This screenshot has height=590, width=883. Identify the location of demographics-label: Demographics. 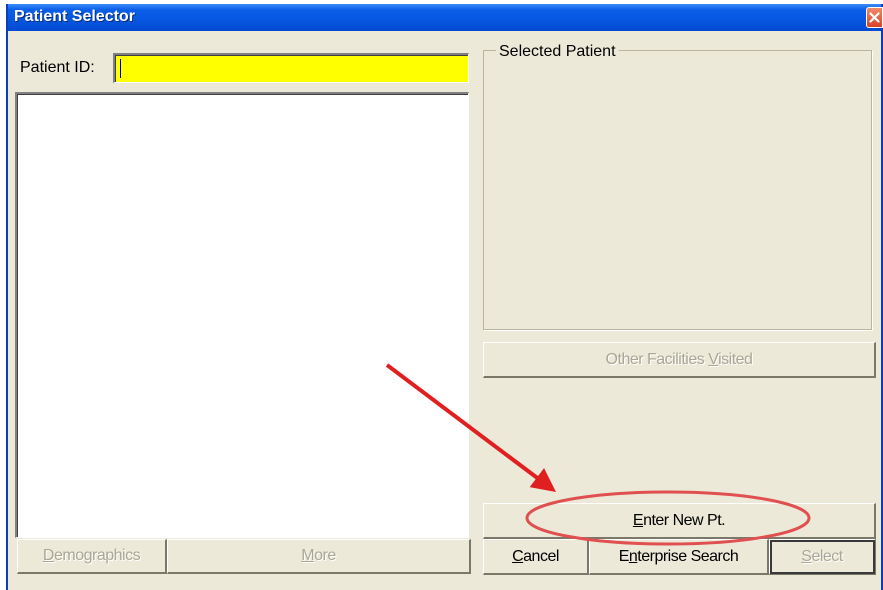
(91, 555).